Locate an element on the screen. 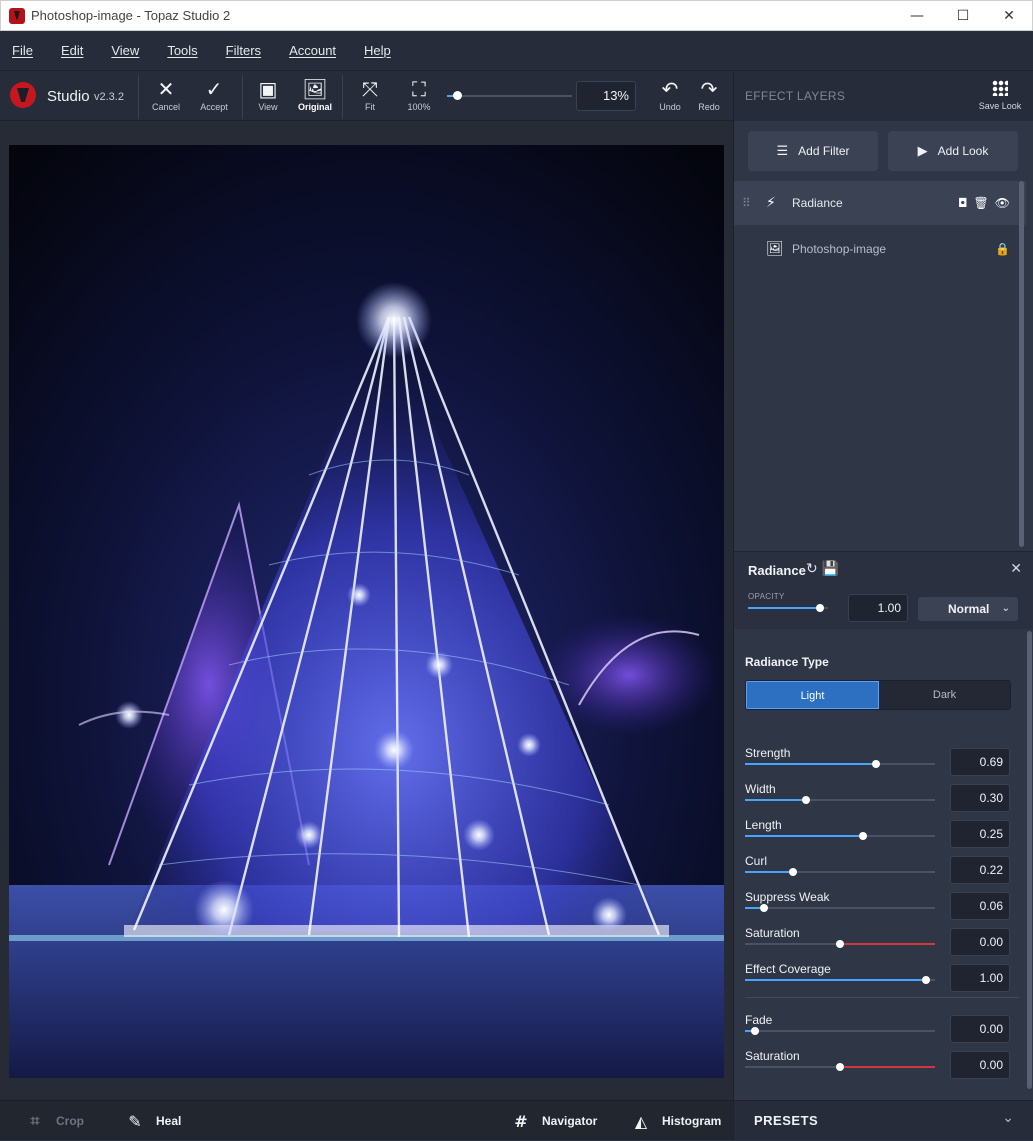 The height and width of the screenshot is (1141, 1033). studio-label: Studio is located at coordinates (68, 96).